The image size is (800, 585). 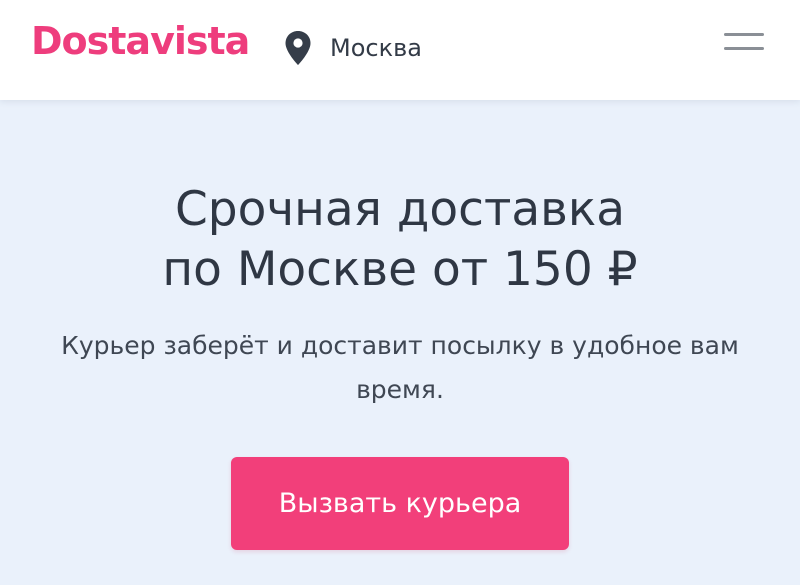 What do you see at coordinates (400, 209) in the screenshot?
I see `headline-line-1: Срочная доставка` at bounding box center [400, 209].